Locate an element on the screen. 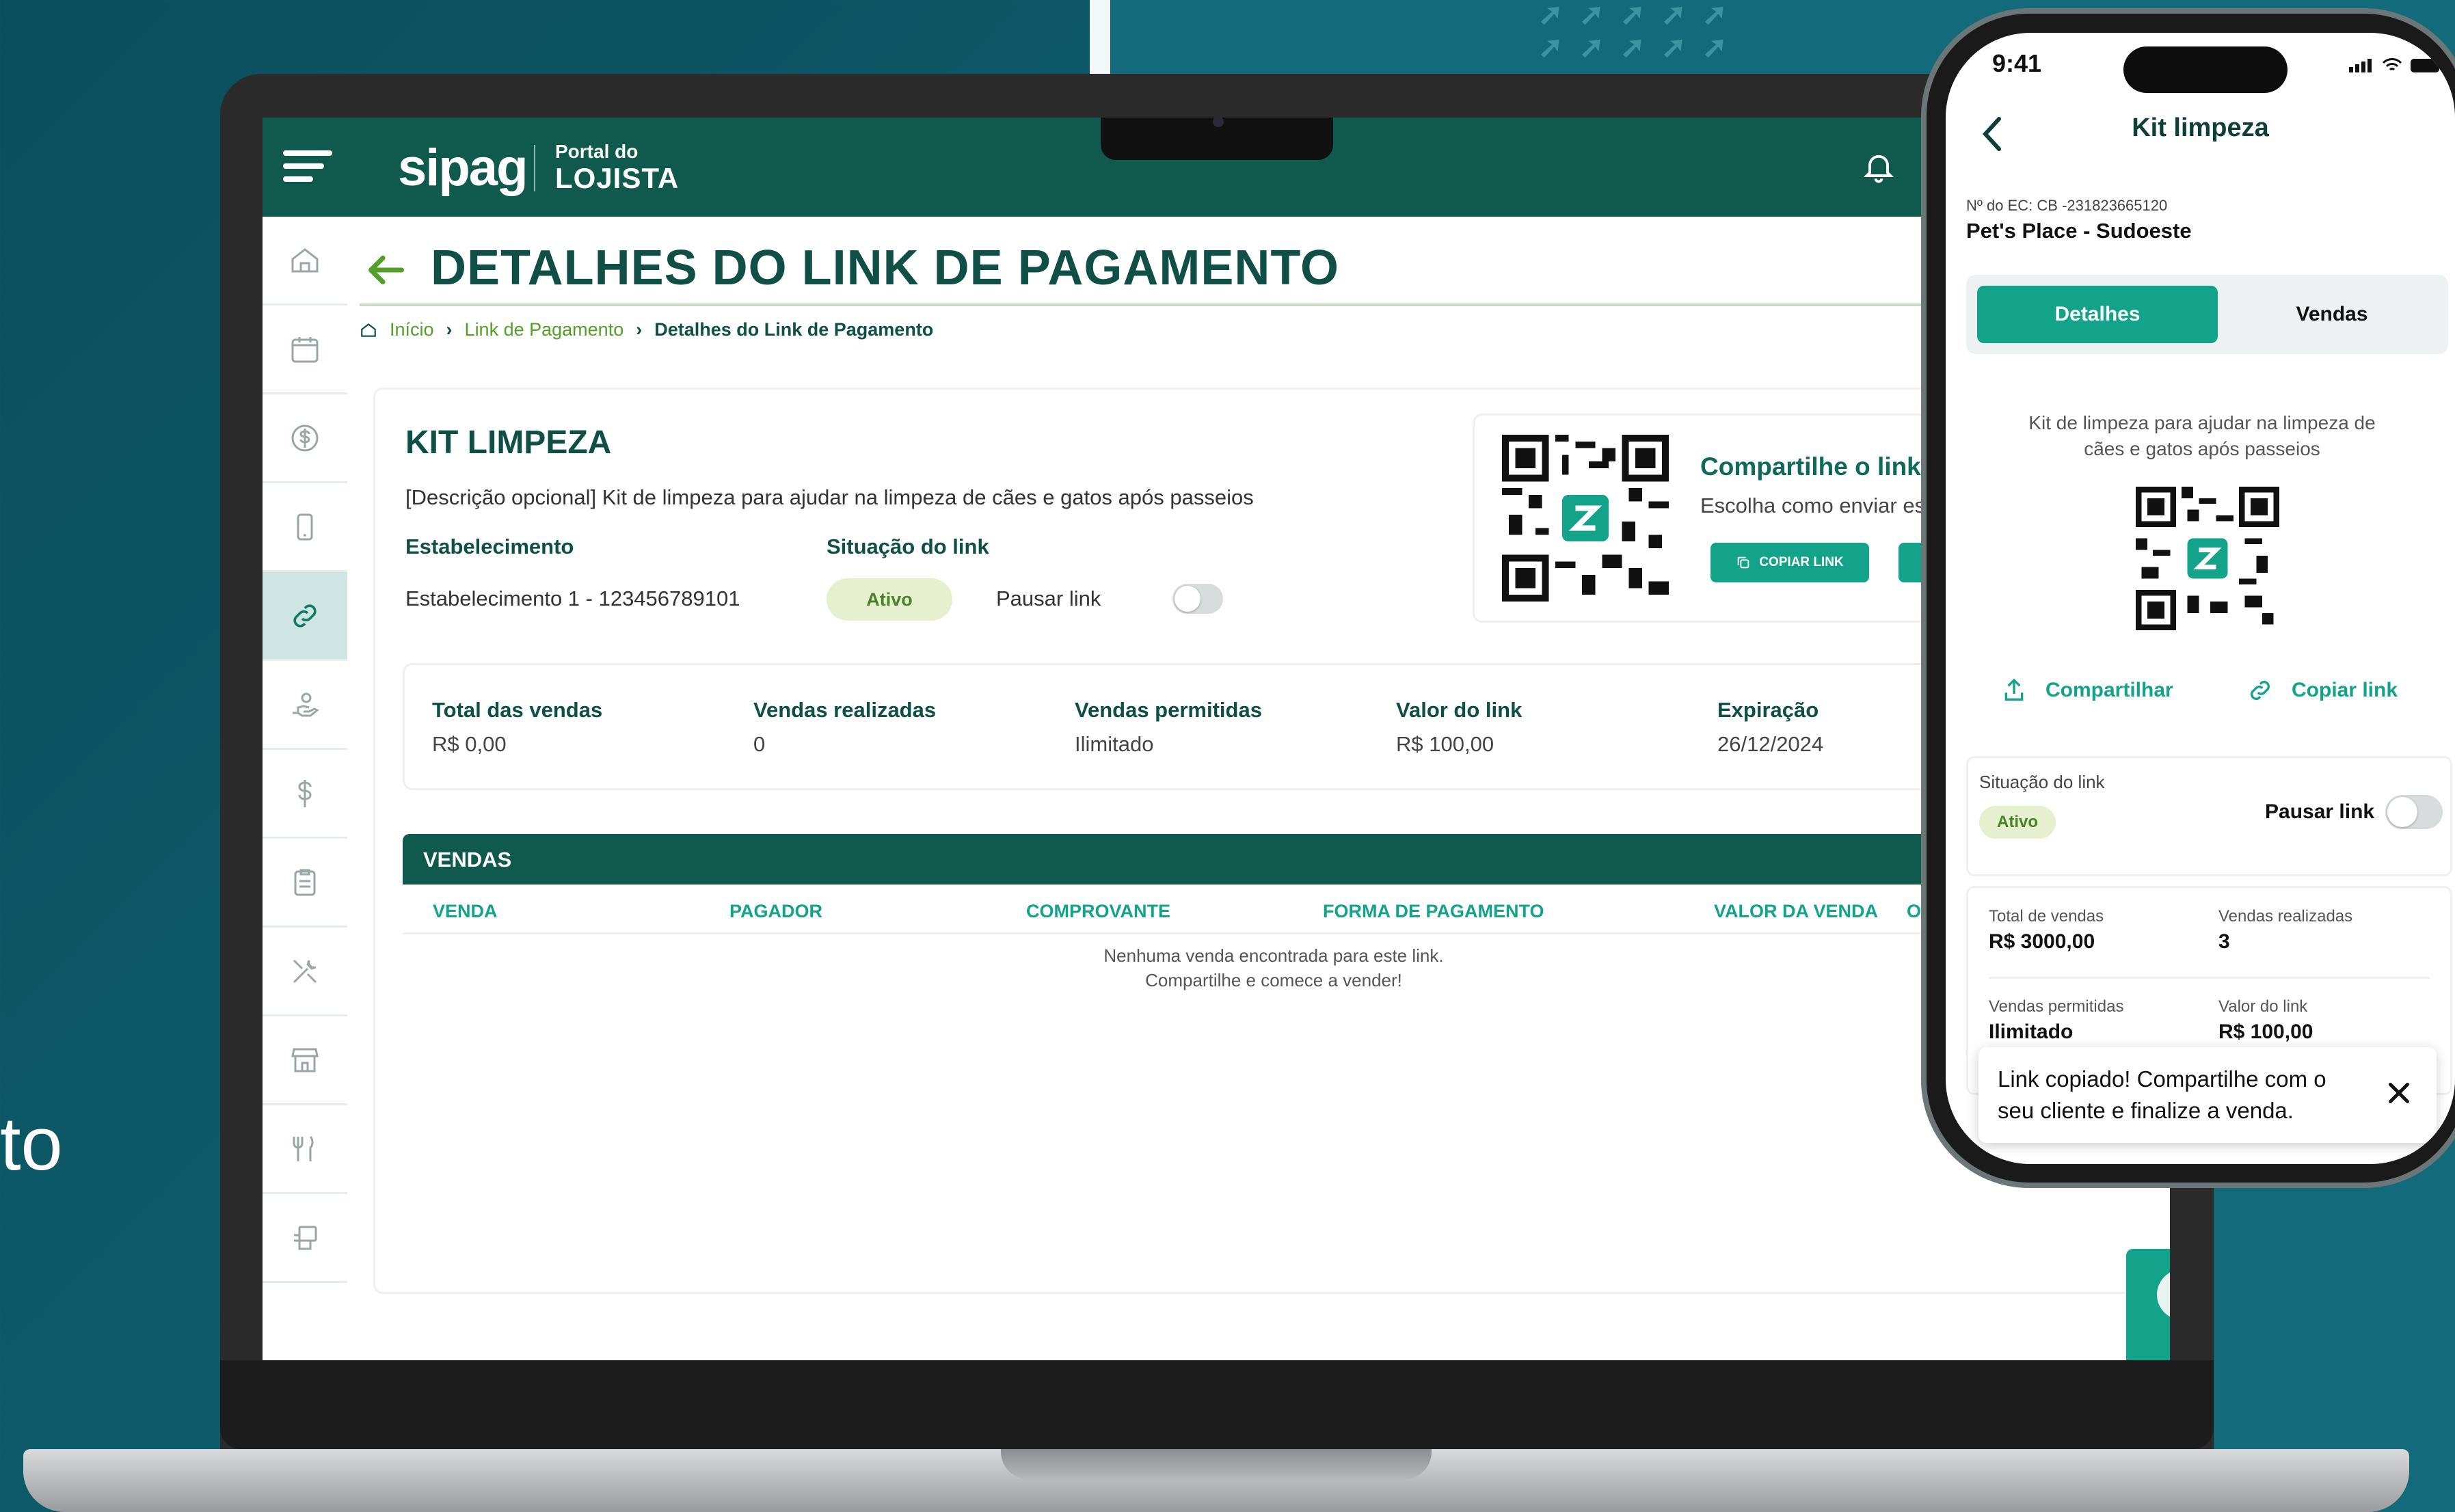 The height and width of the screenshot is (1512, 2455). portal-label-line1: Portal do is located at coordinates (597, 151).